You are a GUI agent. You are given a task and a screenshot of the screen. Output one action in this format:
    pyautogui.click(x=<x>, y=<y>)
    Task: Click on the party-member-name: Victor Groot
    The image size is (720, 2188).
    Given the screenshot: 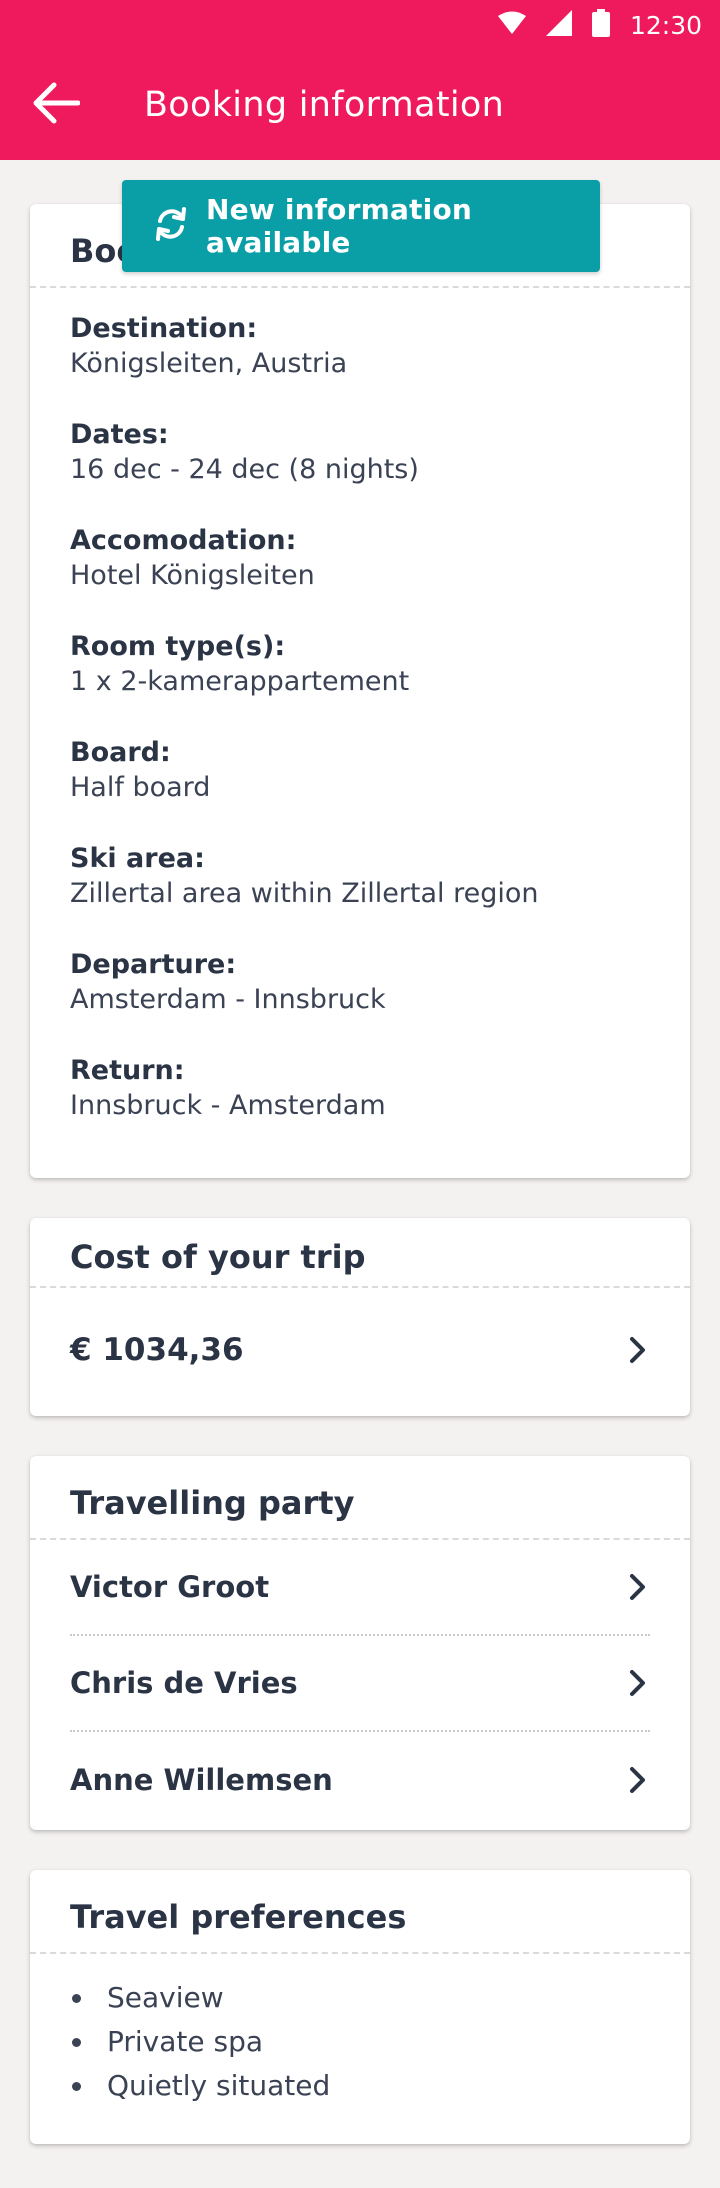 What is the action you would take?
    pyautogui.click(x=170, y=1587)
    